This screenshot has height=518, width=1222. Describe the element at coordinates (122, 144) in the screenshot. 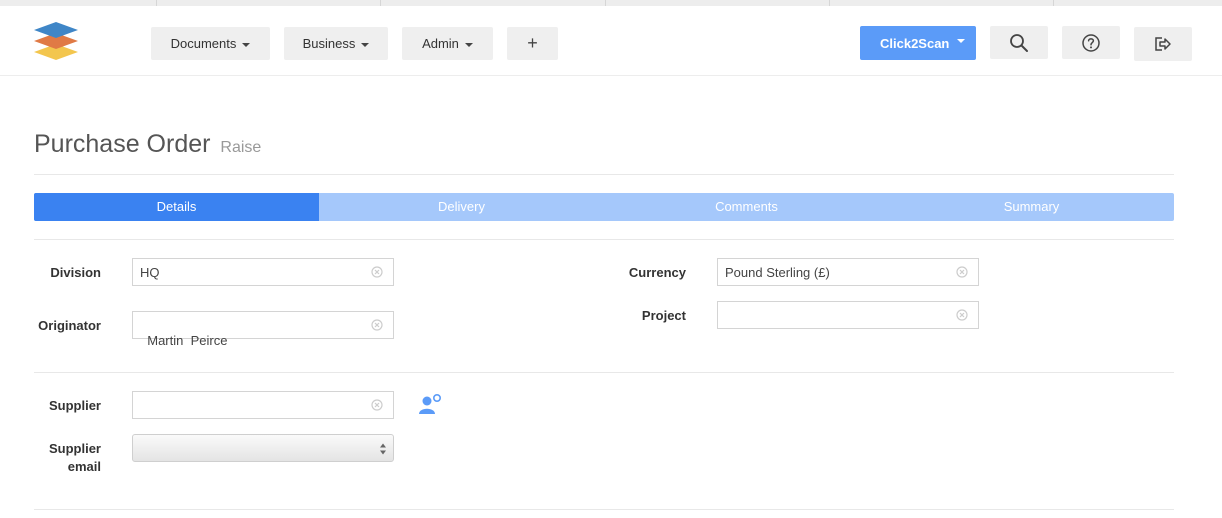

I see `page-title-text: Purchase Order` at that location.